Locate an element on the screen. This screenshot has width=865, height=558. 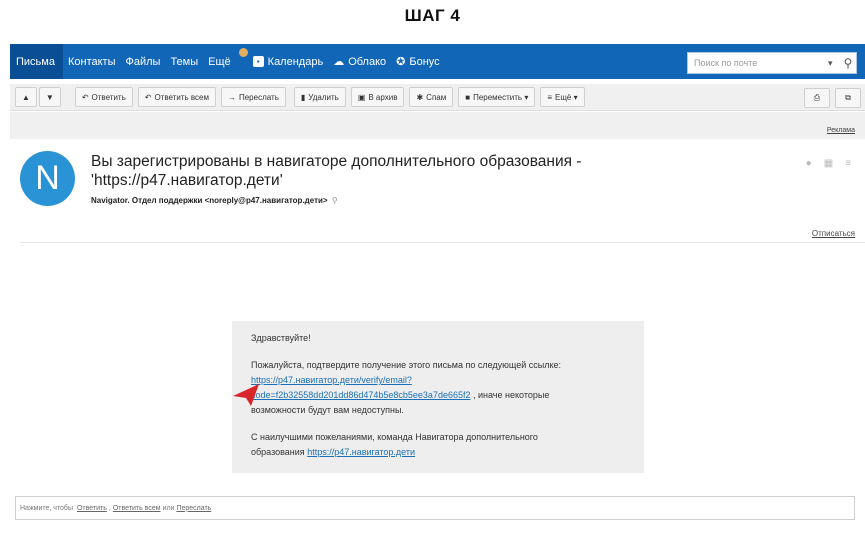
reply-prompt-prefix: Нажмите, чтобы is located at coordinates (46, 508).